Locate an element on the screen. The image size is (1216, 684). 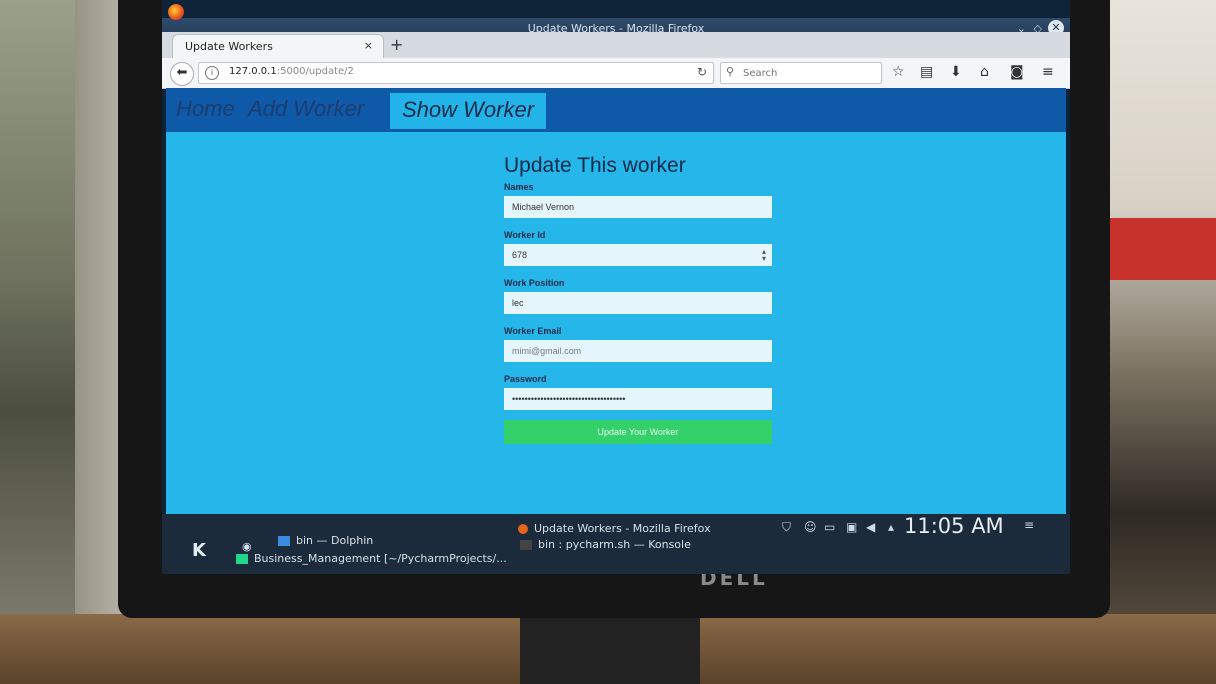
background-red-object is located at coordinates (1160, 249).